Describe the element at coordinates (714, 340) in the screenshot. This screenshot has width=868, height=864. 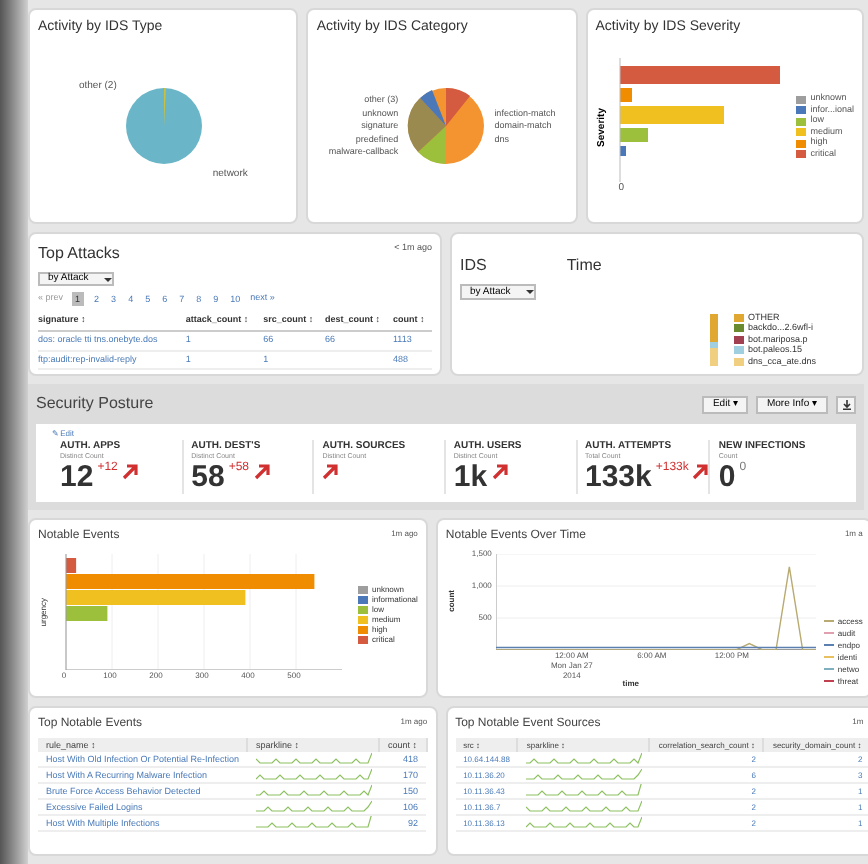
I see `stacked-bar-drawing` at that location.